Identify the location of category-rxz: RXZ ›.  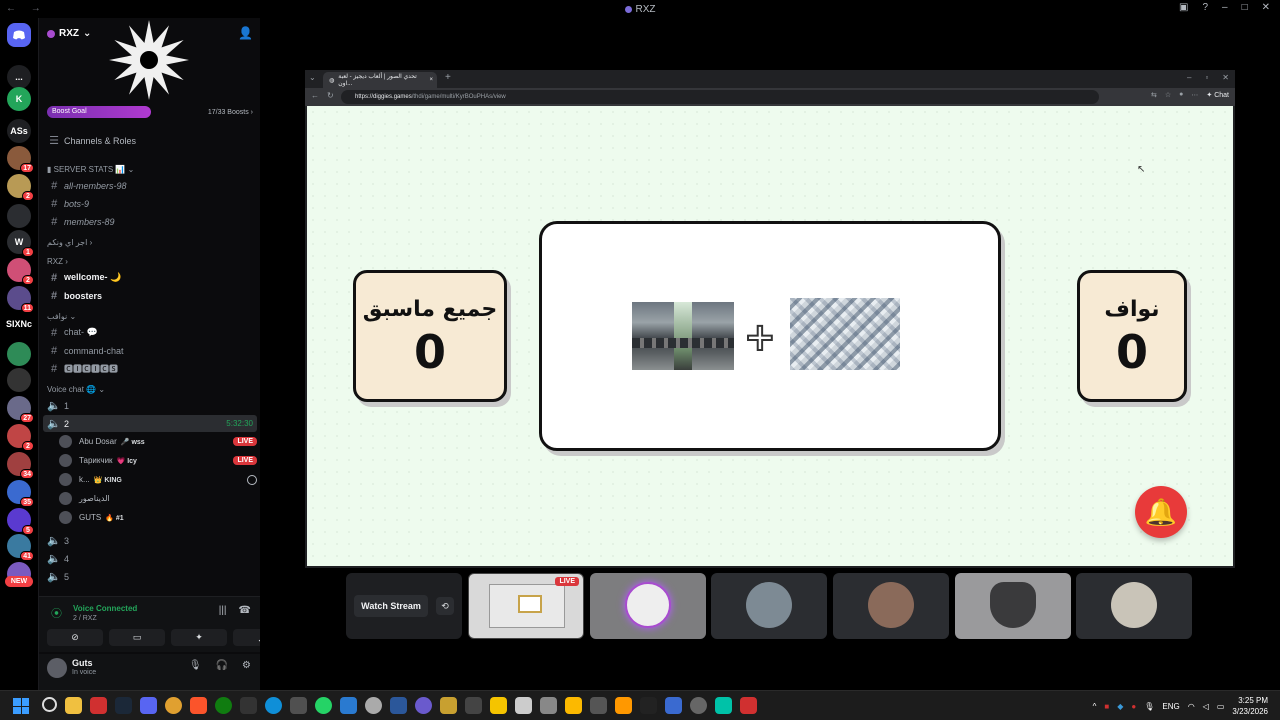
(150, 261).